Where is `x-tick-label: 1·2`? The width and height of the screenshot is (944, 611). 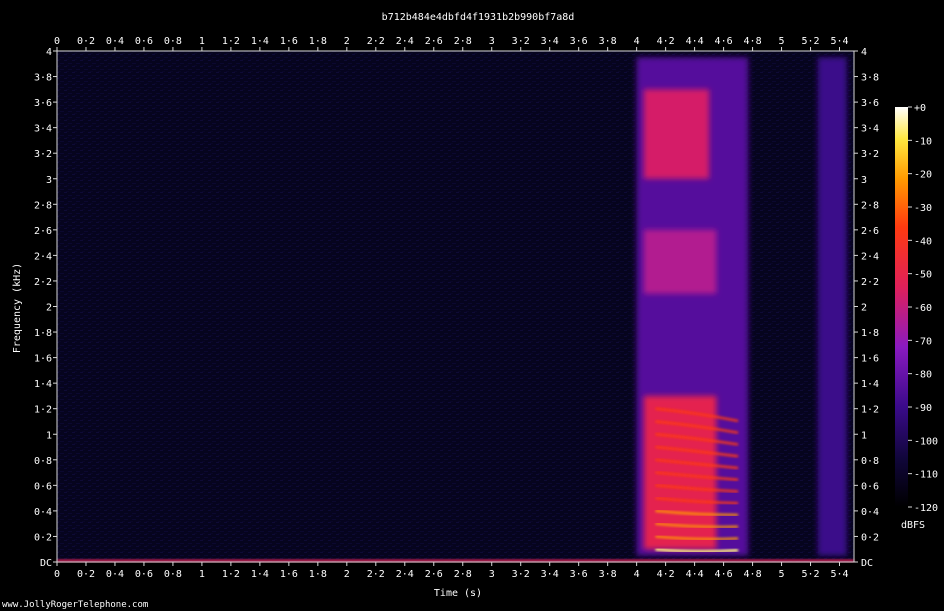
x-tick-label: 1·2 is located at coordinates (231, 574).